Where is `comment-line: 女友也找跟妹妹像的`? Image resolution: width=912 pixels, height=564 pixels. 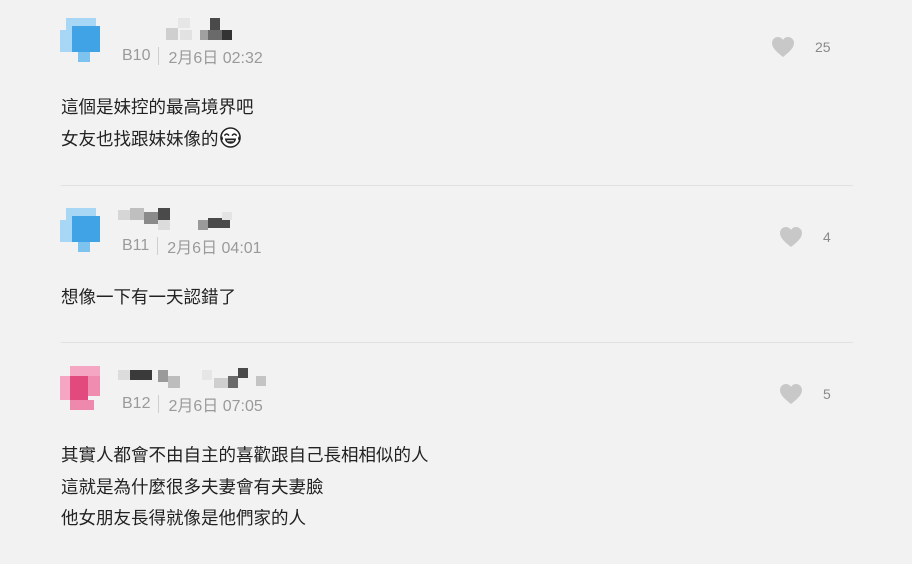
comment-line: 女友也找跟妹妹像的 is located at coordinates (140, 138).